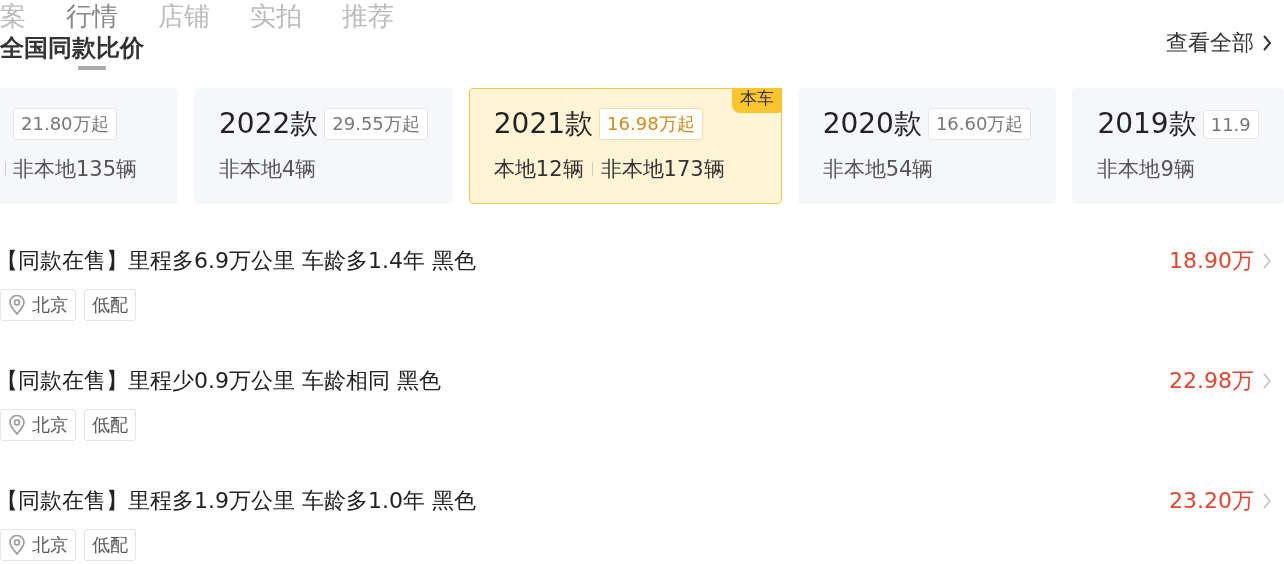 The width and height of the screenshot is (1284, 564). What do you see at coordinates (927, 146) in the screenshot?
I see `model-year-card: 2020款 16.60万起 非本地54辆` at bounding box center [927, 146].